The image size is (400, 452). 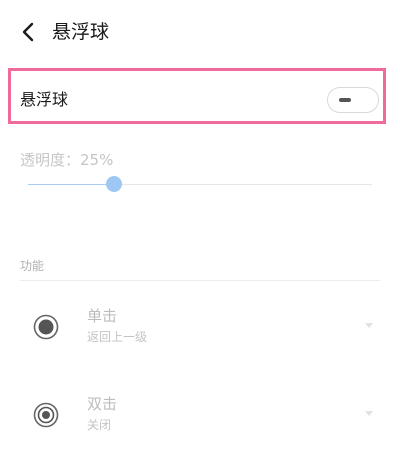 I want to click on floating-ball-toggle, so click(x=353, y=100).